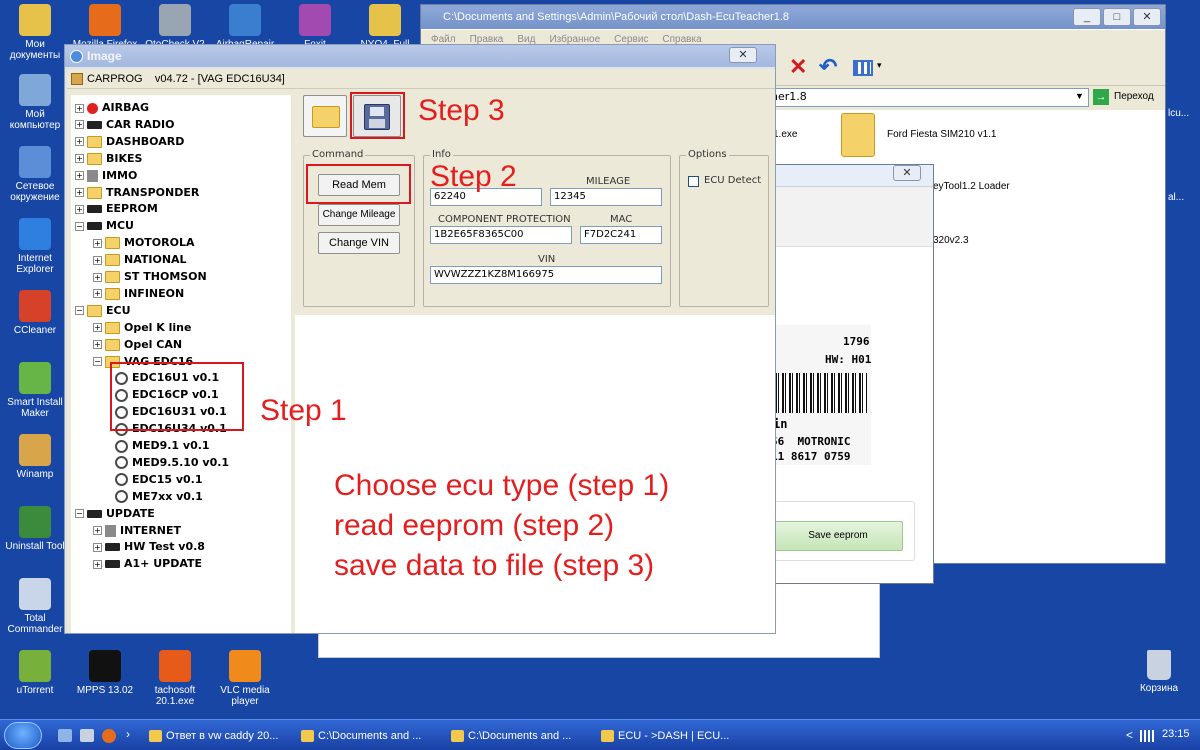 The image size is (1200, 750). What do you see at coordinates (35, 102) in the screenshot?
I see `desktop-icon: Мой компьютер` at bounding box center [35, 102].